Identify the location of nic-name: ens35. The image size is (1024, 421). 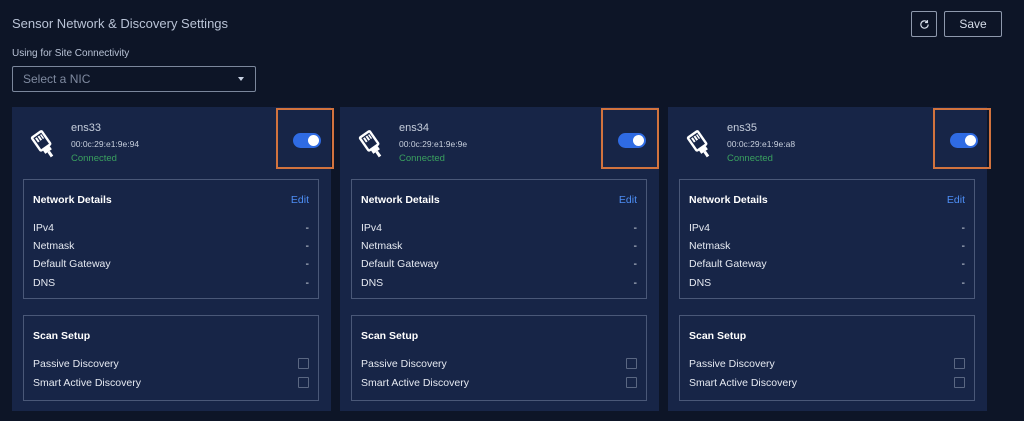
(742, 128).